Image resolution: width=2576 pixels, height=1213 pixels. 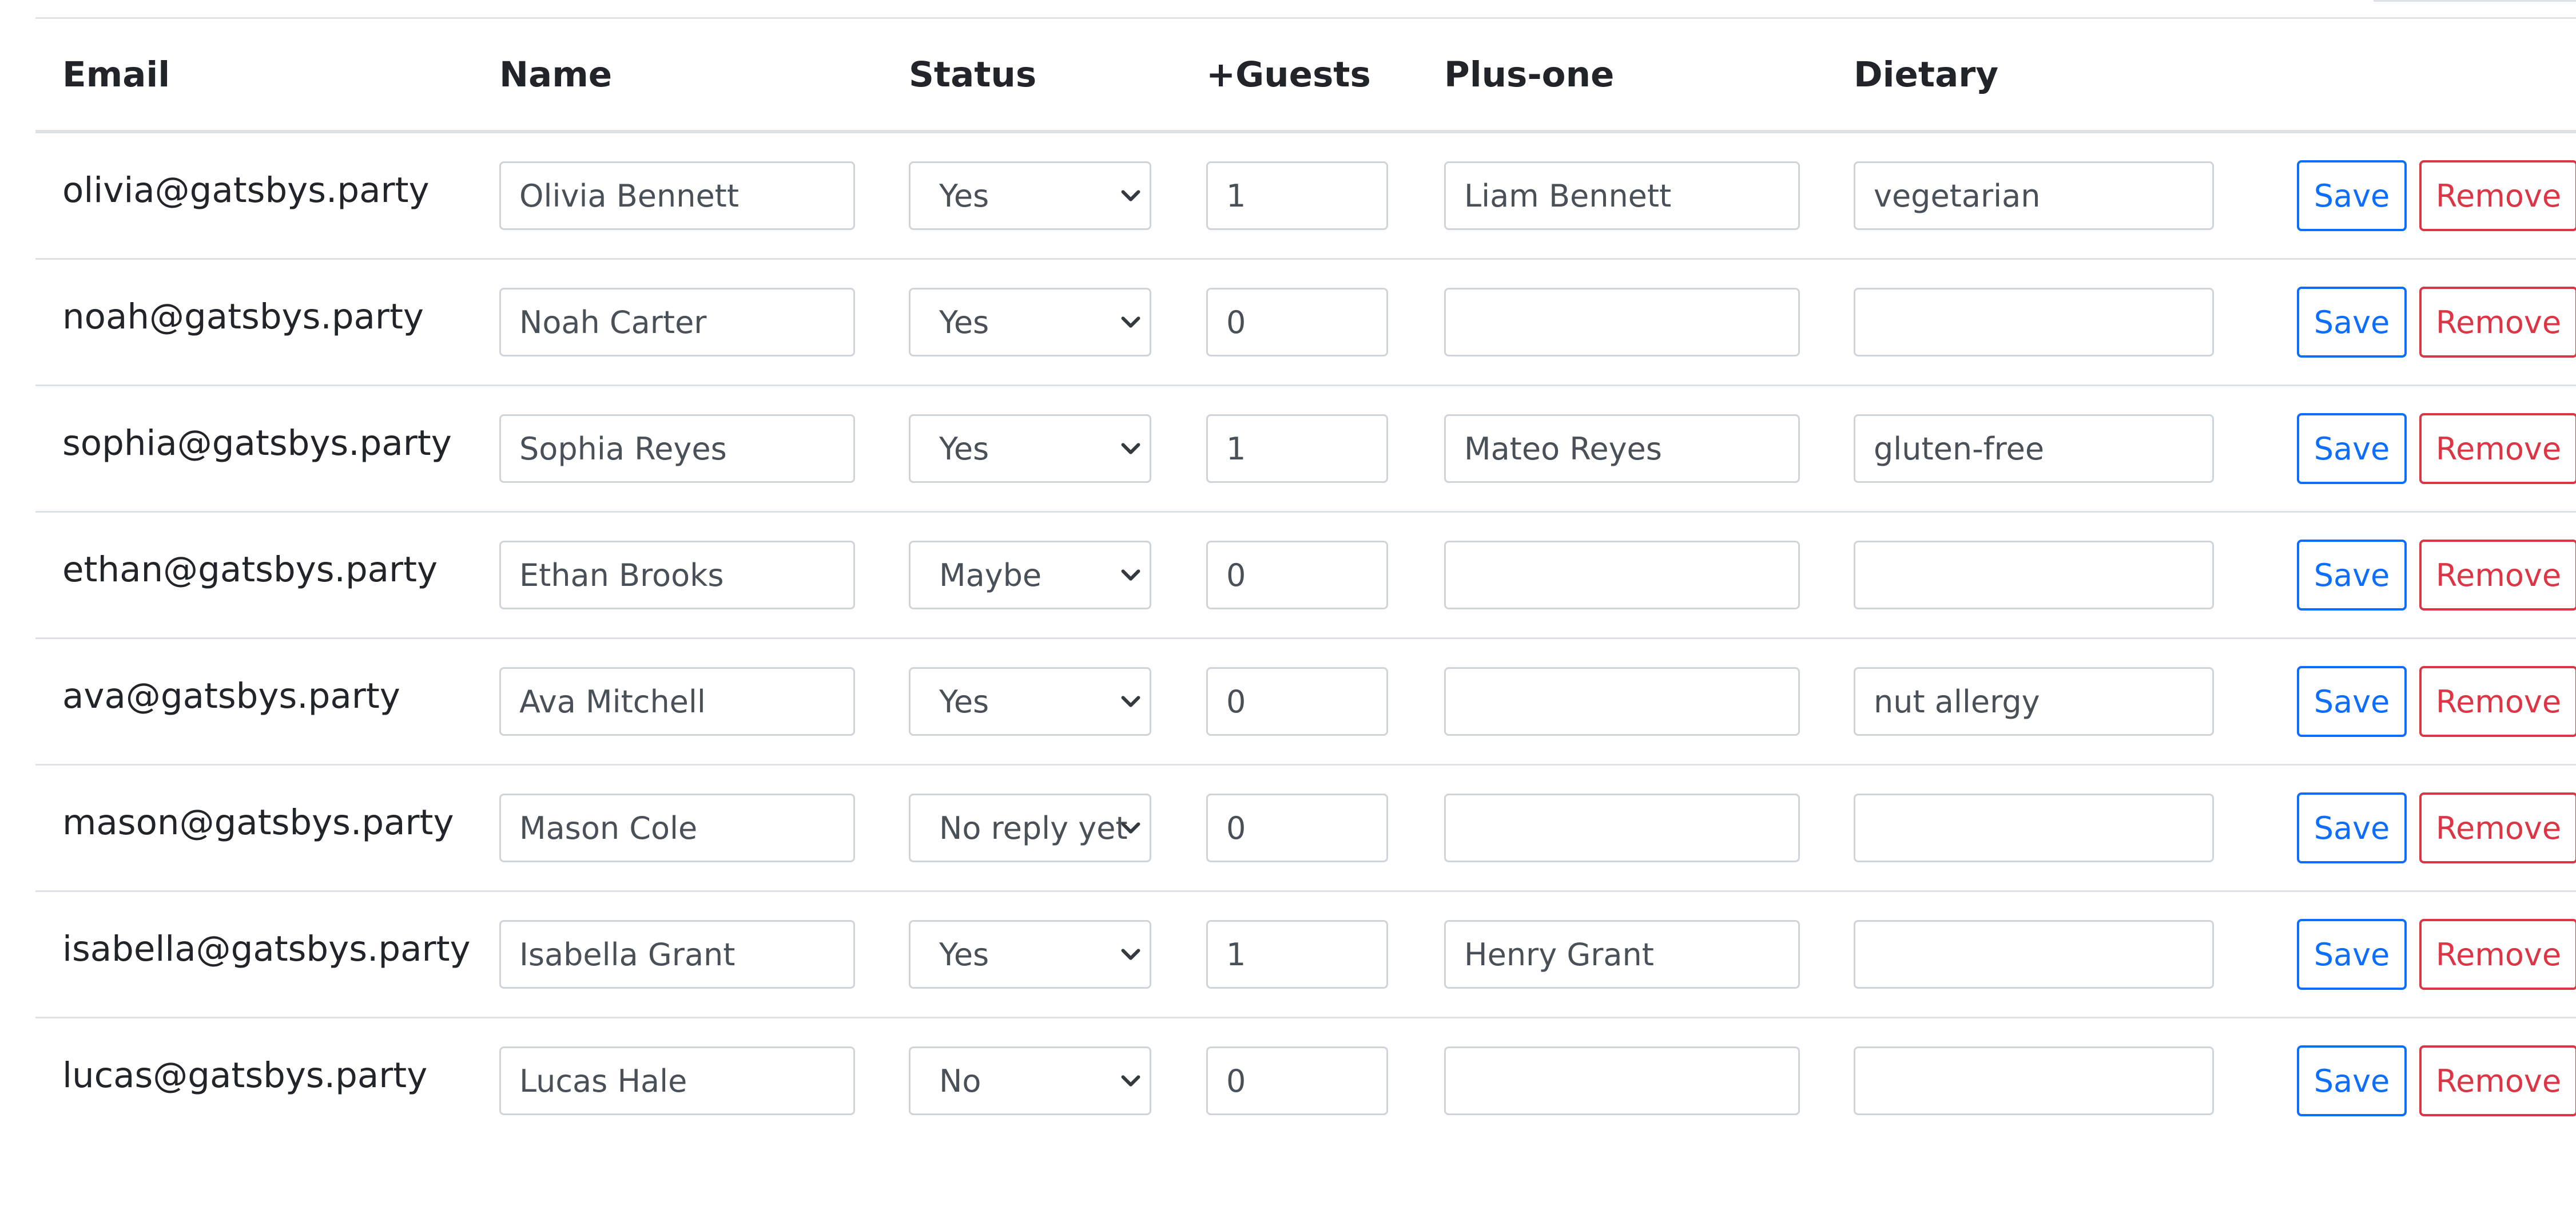 What do you see at coordinates (2409, 76) in the screenshot?
I see `column-header-actions` at bounding box center [2409, 76].